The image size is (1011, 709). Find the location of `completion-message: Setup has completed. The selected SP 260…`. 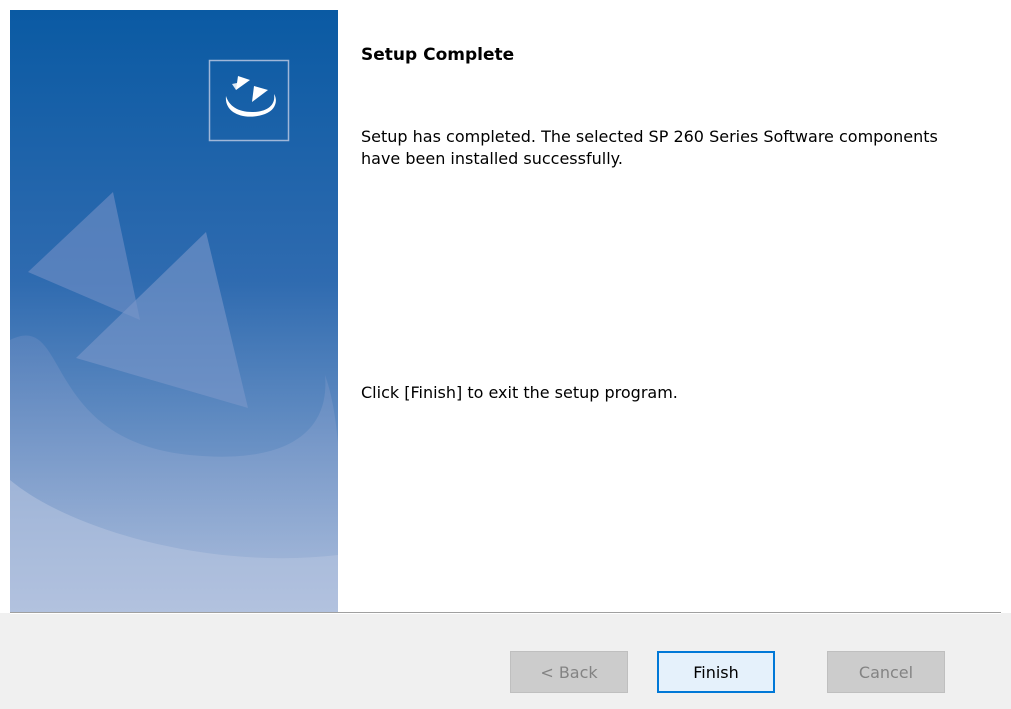

completion-message: Setup has completed. The selected SP 260… is located at coordinates (649, 147).